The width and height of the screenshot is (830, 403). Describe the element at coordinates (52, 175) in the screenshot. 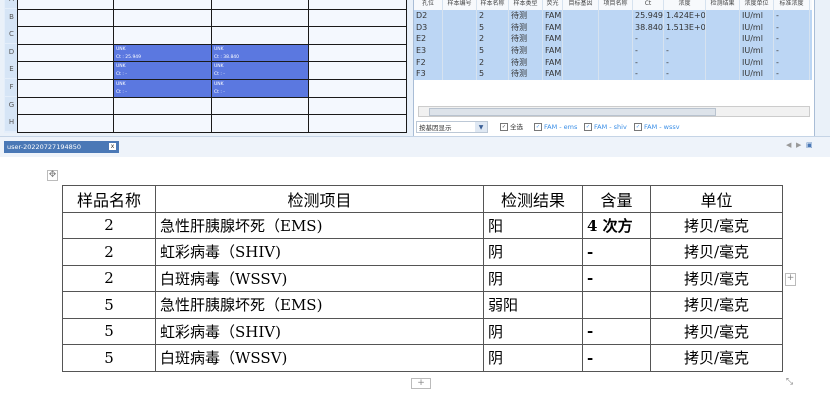

I see `table-move-handle-icon: ✥` at that location.